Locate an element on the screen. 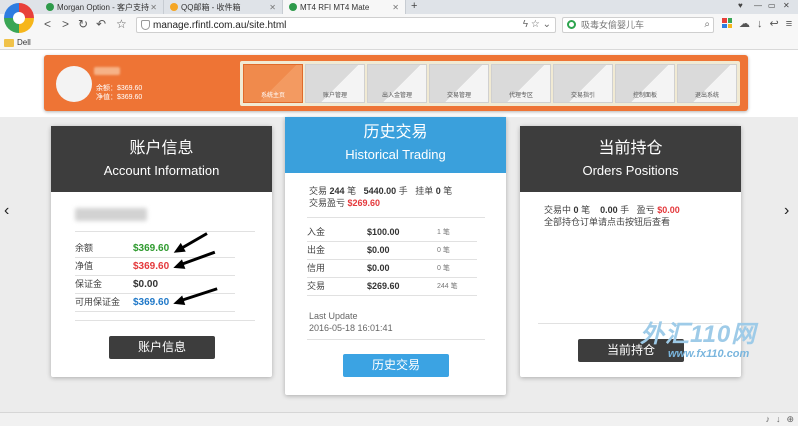  browser-logo is located at coordinates (19, 18).